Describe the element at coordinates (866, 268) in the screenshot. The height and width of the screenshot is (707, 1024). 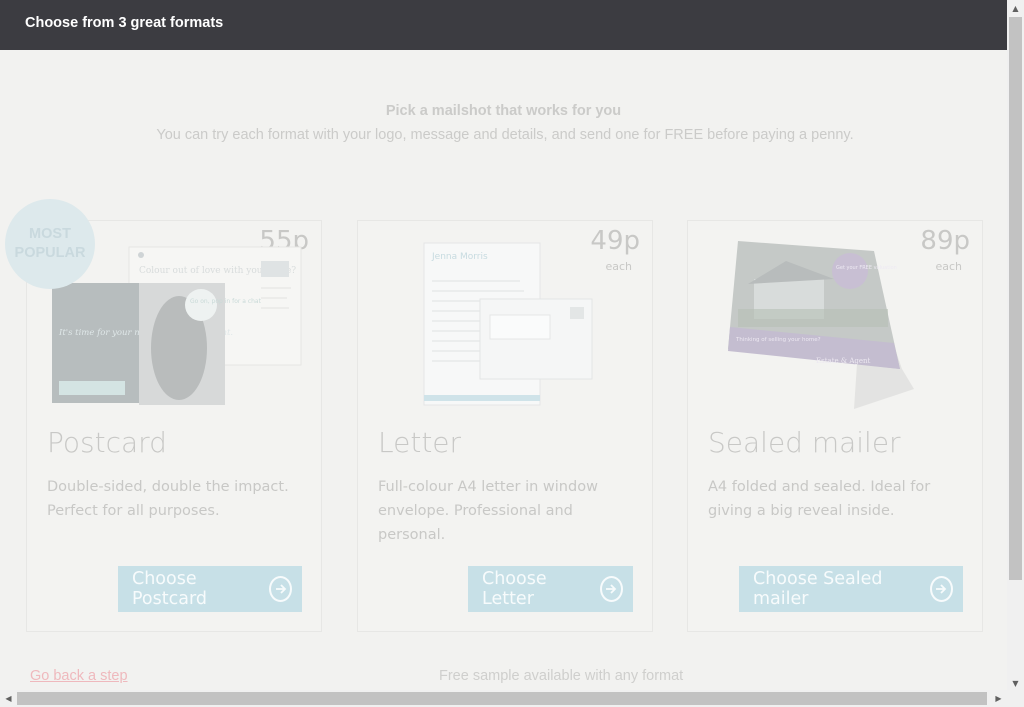
I see `mailer-stamp-text: Get your FREE valuation` at that location.